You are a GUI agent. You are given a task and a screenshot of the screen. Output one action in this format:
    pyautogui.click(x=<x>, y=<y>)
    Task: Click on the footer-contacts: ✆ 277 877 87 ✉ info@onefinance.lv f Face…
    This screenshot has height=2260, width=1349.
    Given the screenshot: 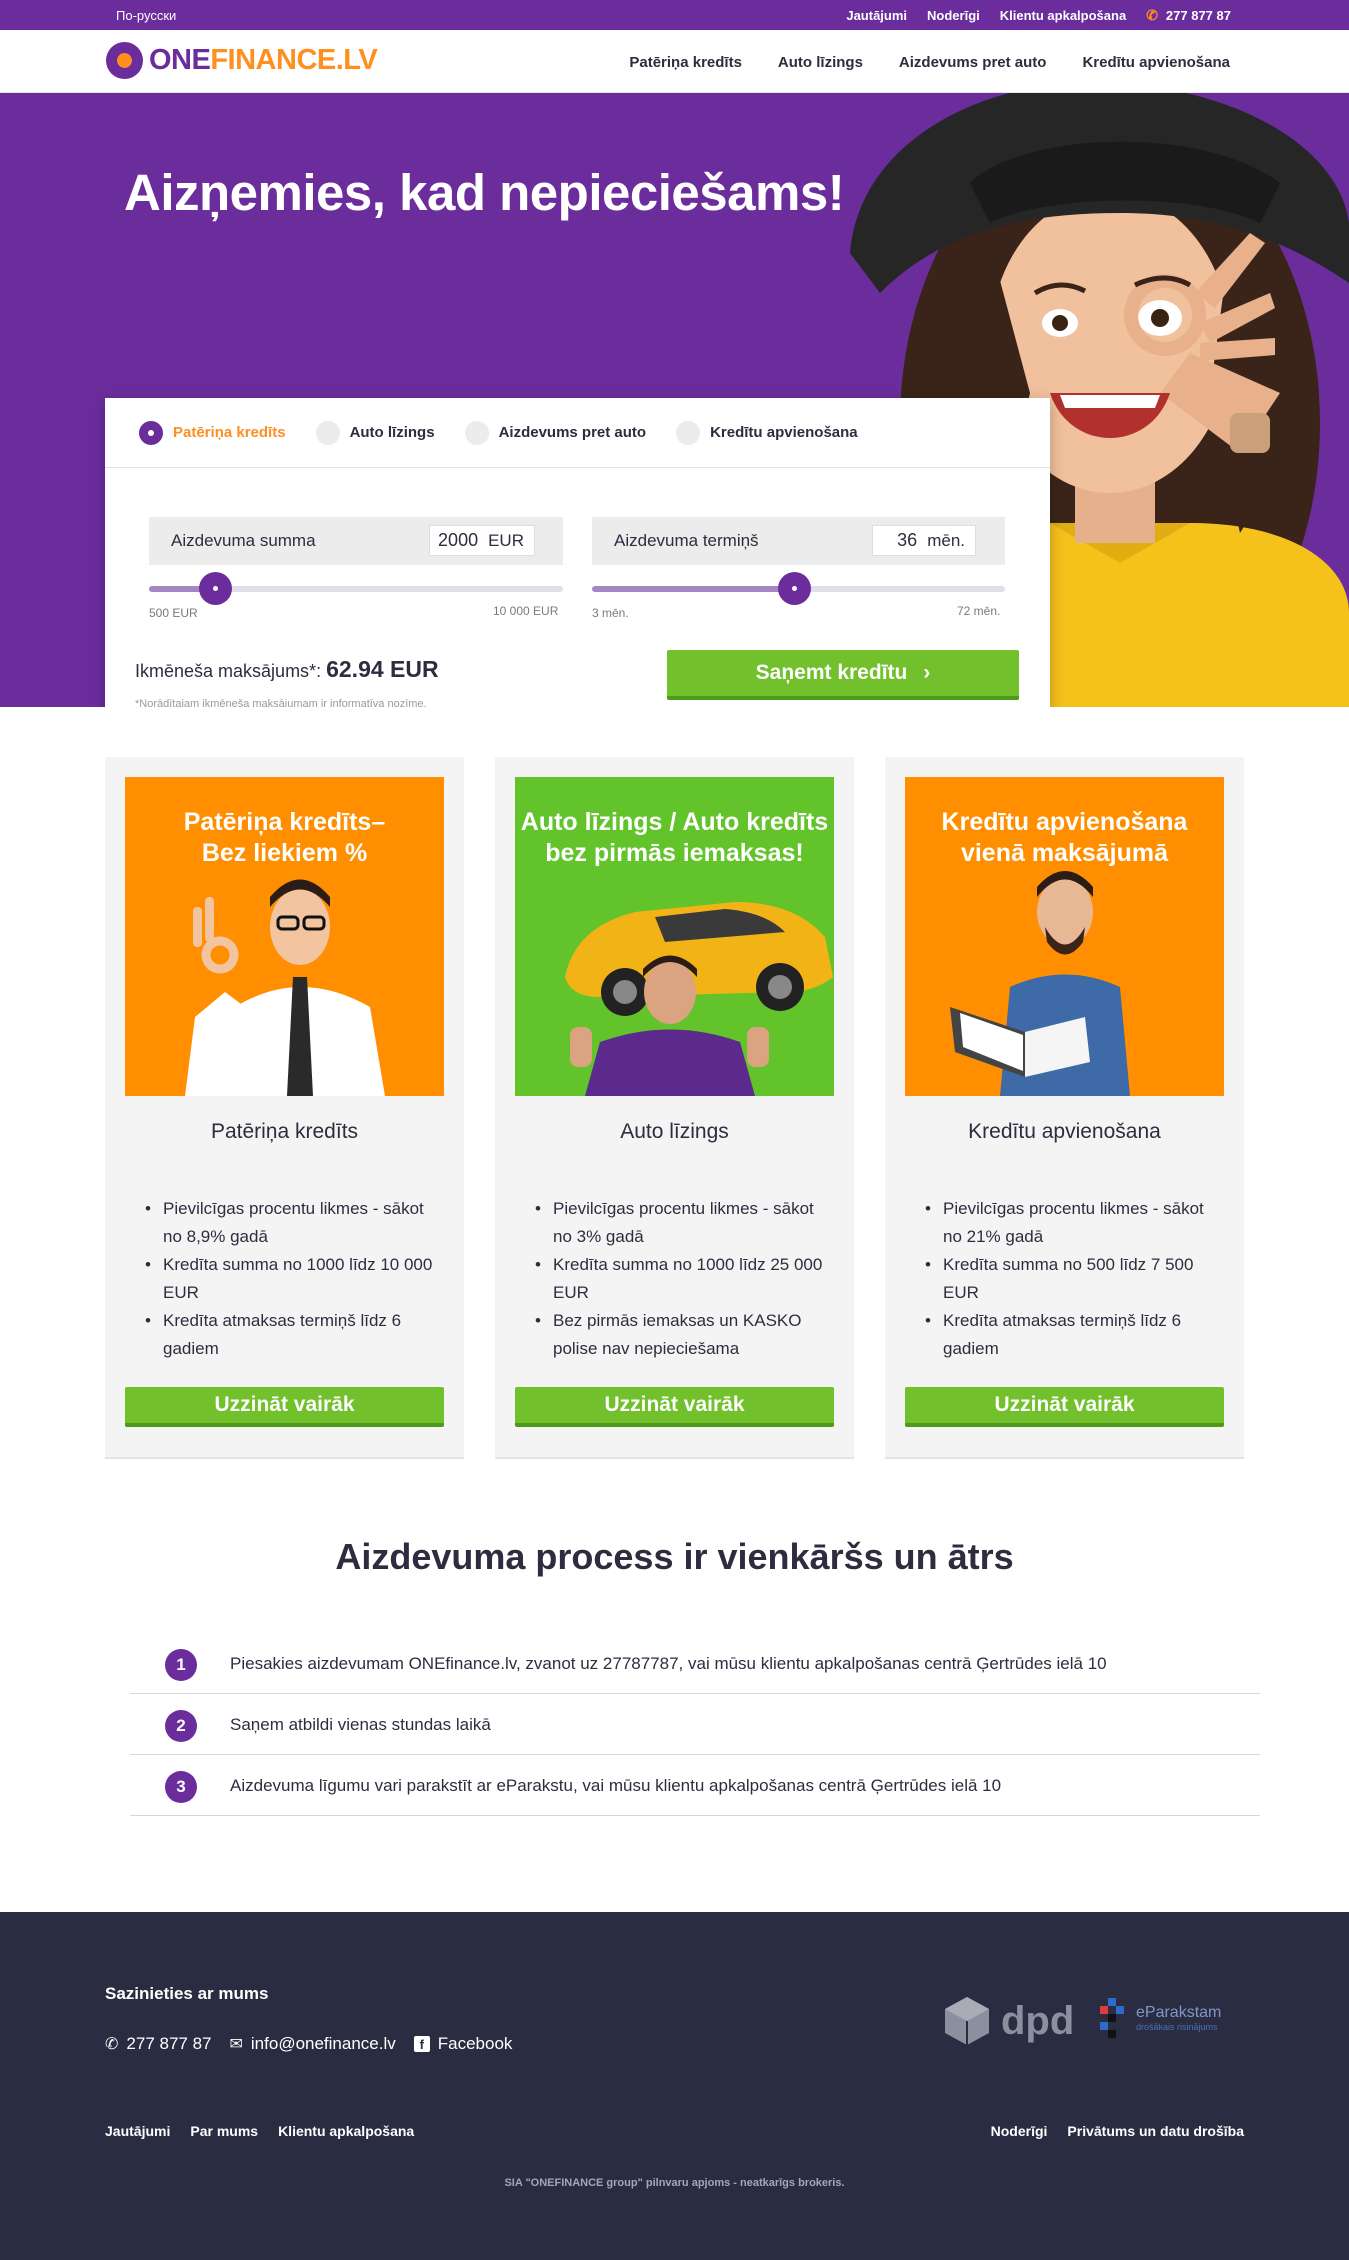 What is the action you would take?
    pyautogui.click(x=308, y=2044)
    